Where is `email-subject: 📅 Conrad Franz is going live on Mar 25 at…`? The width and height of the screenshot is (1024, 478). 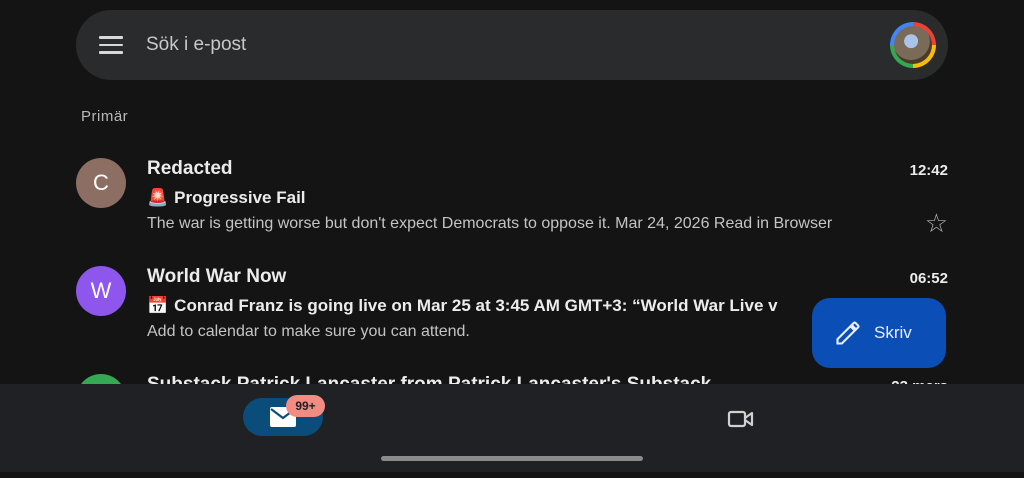
email-subject: 📅 Conrad Franz is going live on Mar 25 at… is located at coordinates (487, 306).